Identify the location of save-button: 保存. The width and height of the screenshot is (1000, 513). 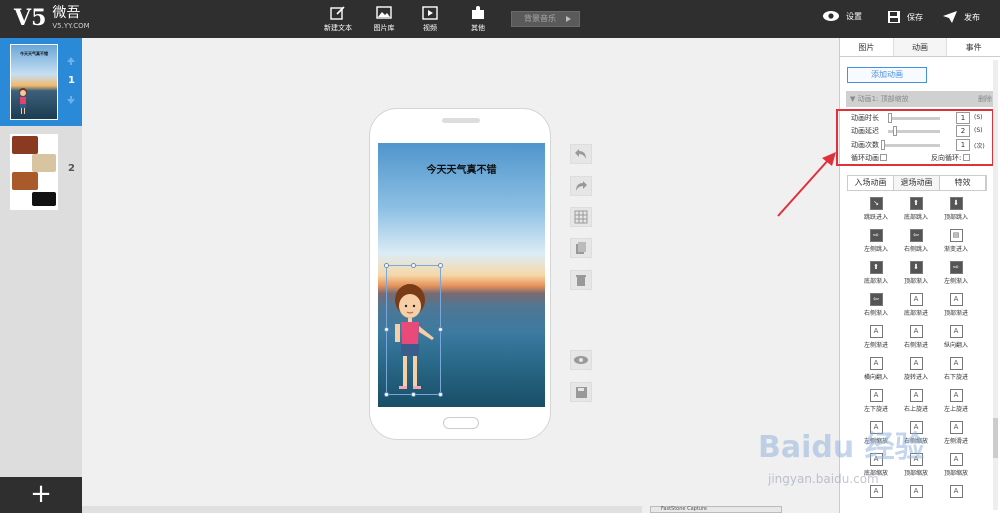
(905, 17).